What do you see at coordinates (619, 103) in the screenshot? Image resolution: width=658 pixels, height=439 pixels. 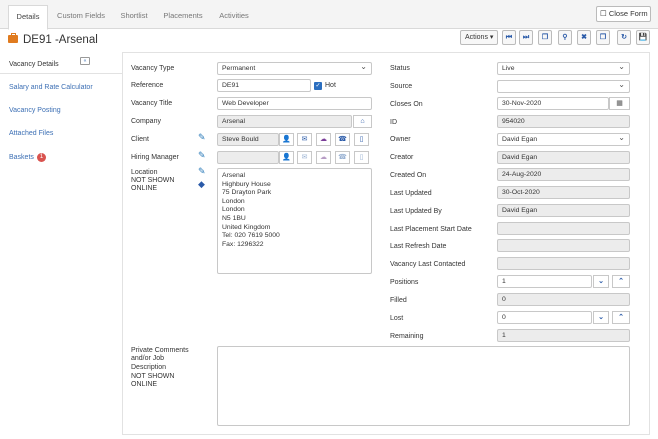 I see `calendar-icon: ▦` at bounding box center [619, 103].